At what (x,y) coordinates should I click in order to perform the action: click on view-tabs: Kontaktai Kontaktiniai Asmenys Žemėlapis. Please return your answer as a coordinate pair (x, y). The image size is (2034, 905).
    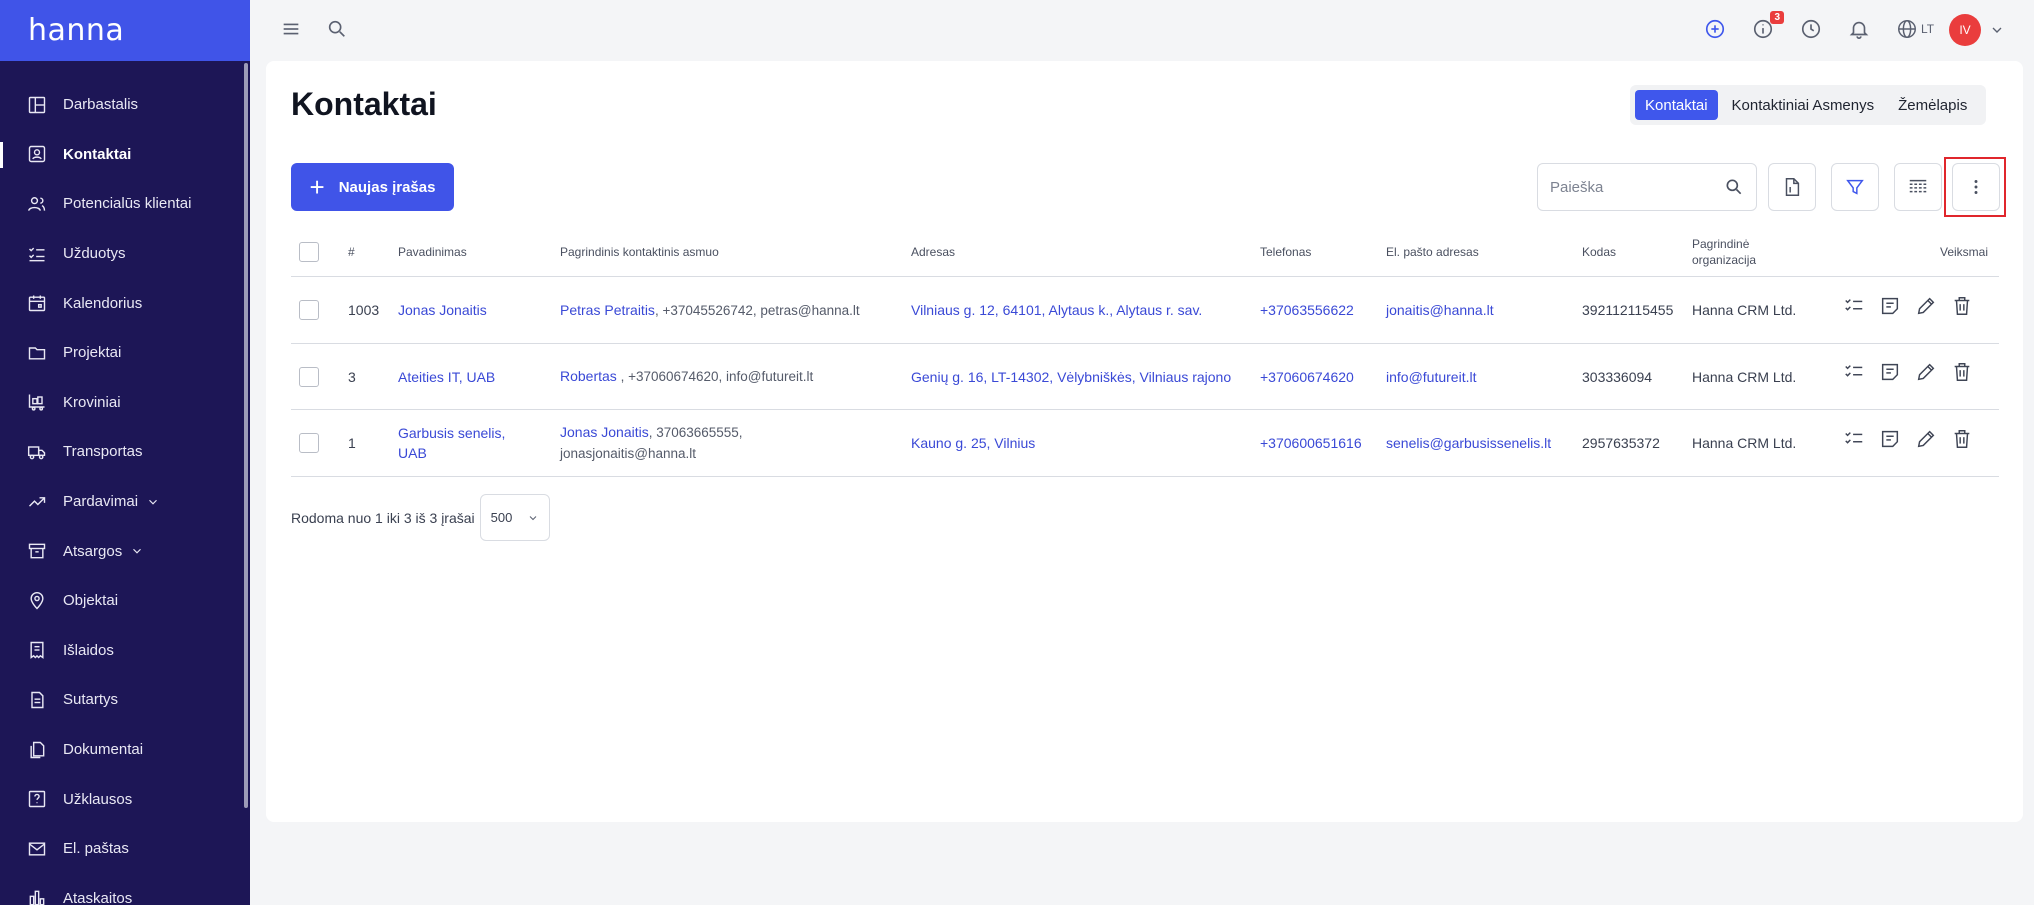
    Looking at the image, I should click on (1808, 105).